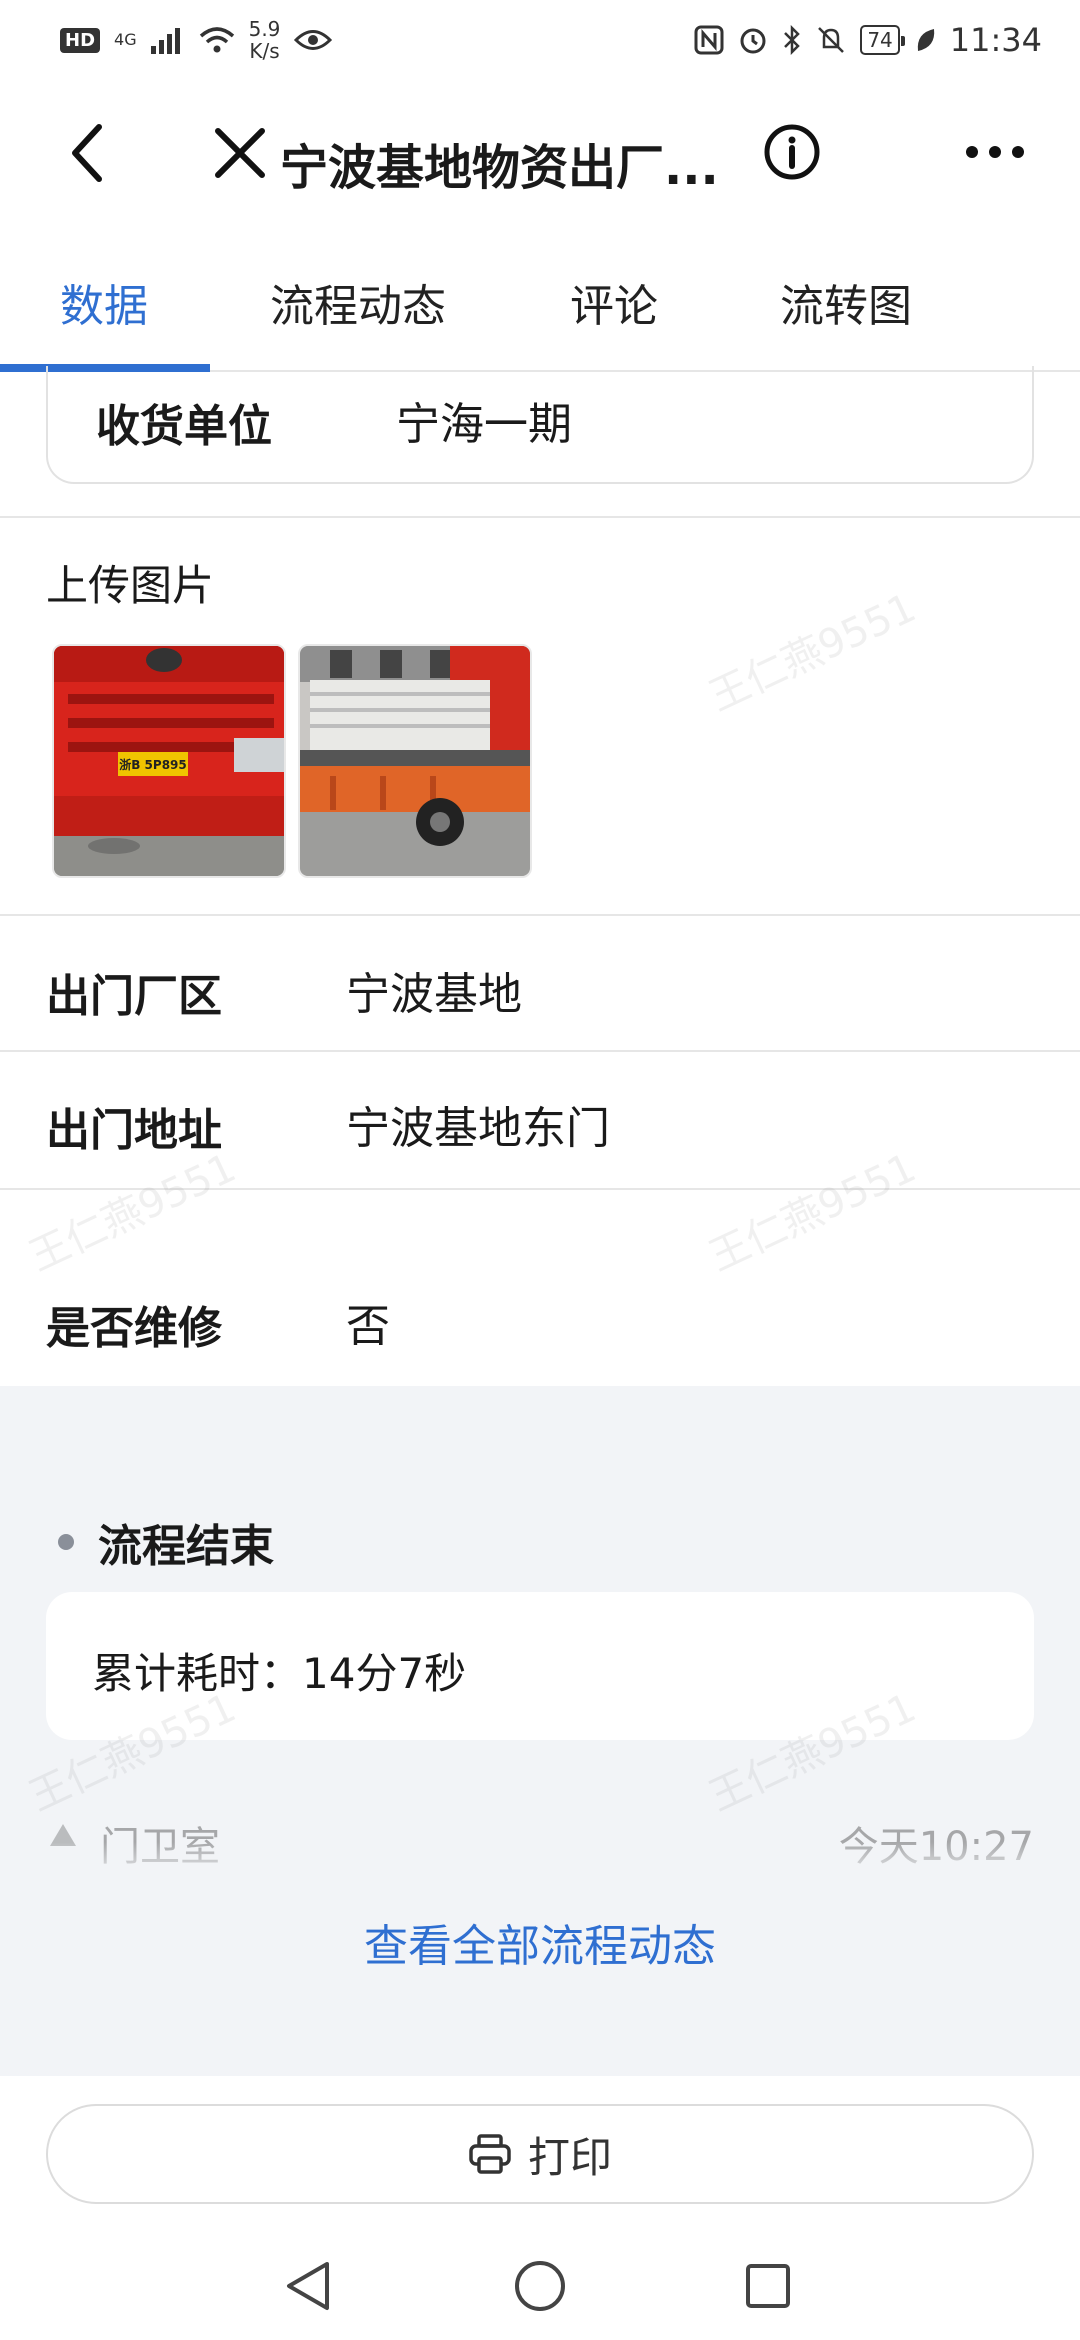 This screenshot has height=2340, width=1080. I want to click on square-recents-icon, so click(768, 2286).